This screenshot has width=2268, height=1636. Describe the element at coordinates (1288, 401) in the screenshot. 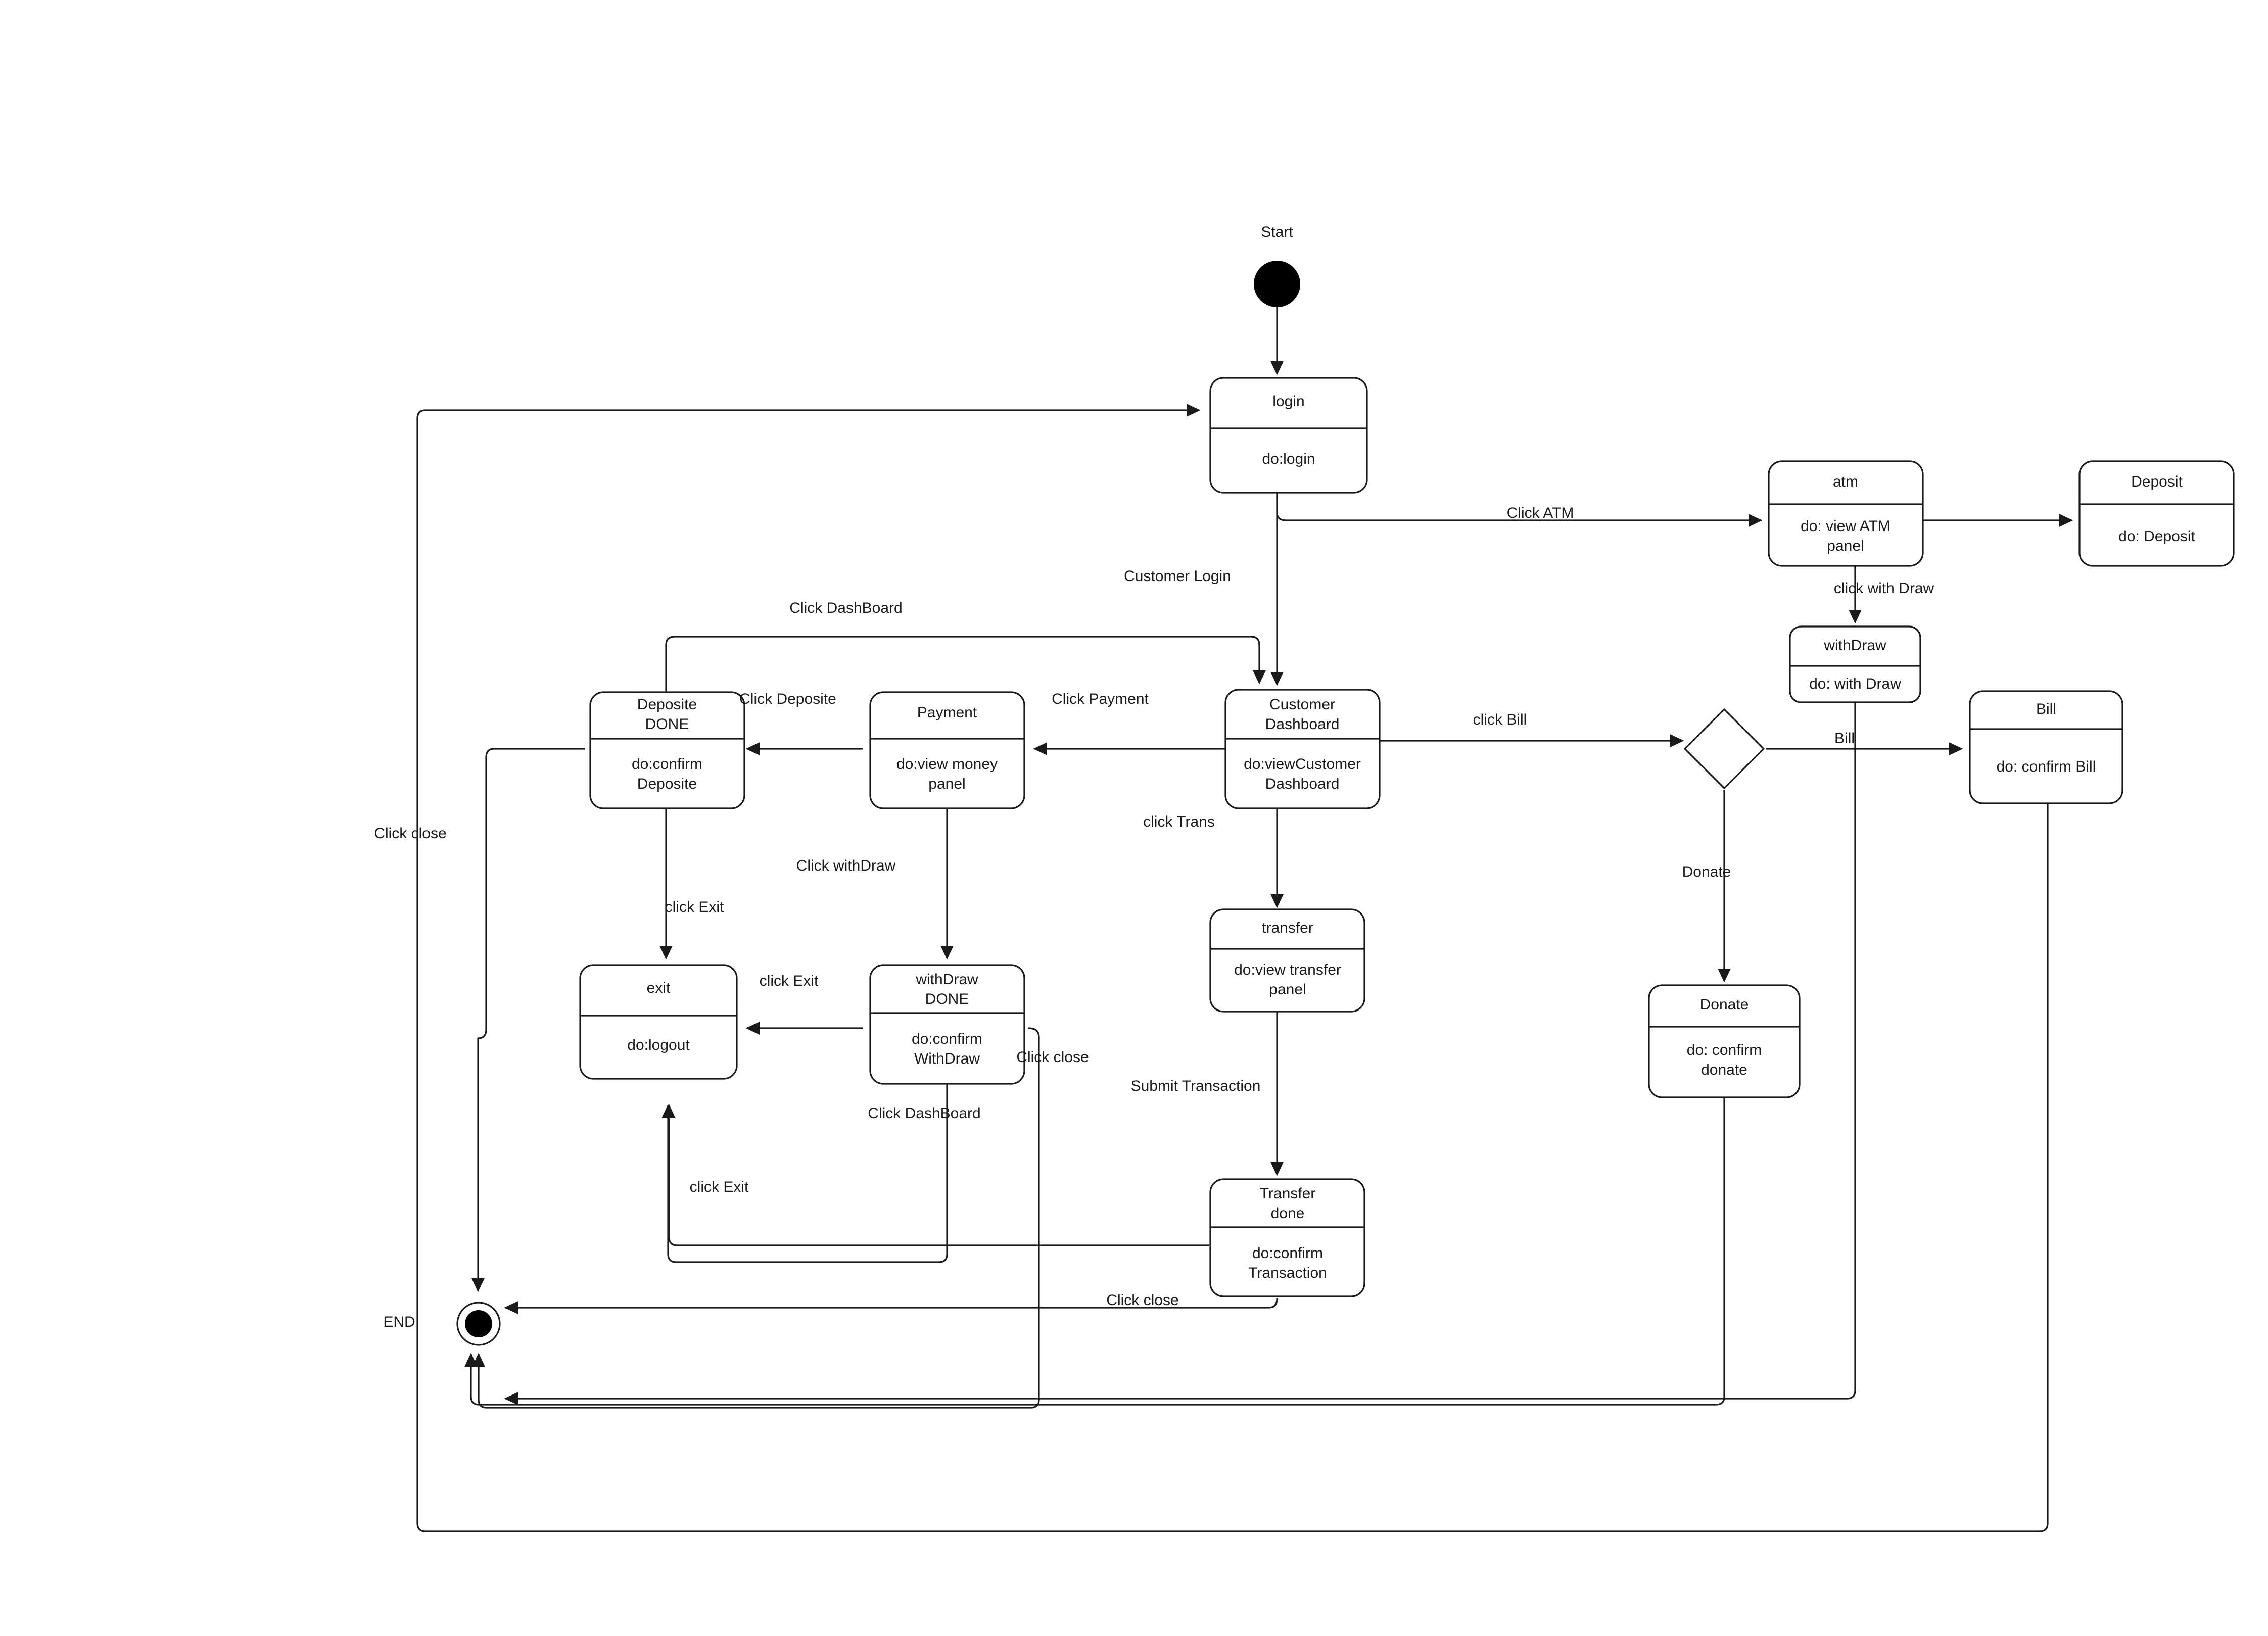

I see `state-login-name: login` at that location.